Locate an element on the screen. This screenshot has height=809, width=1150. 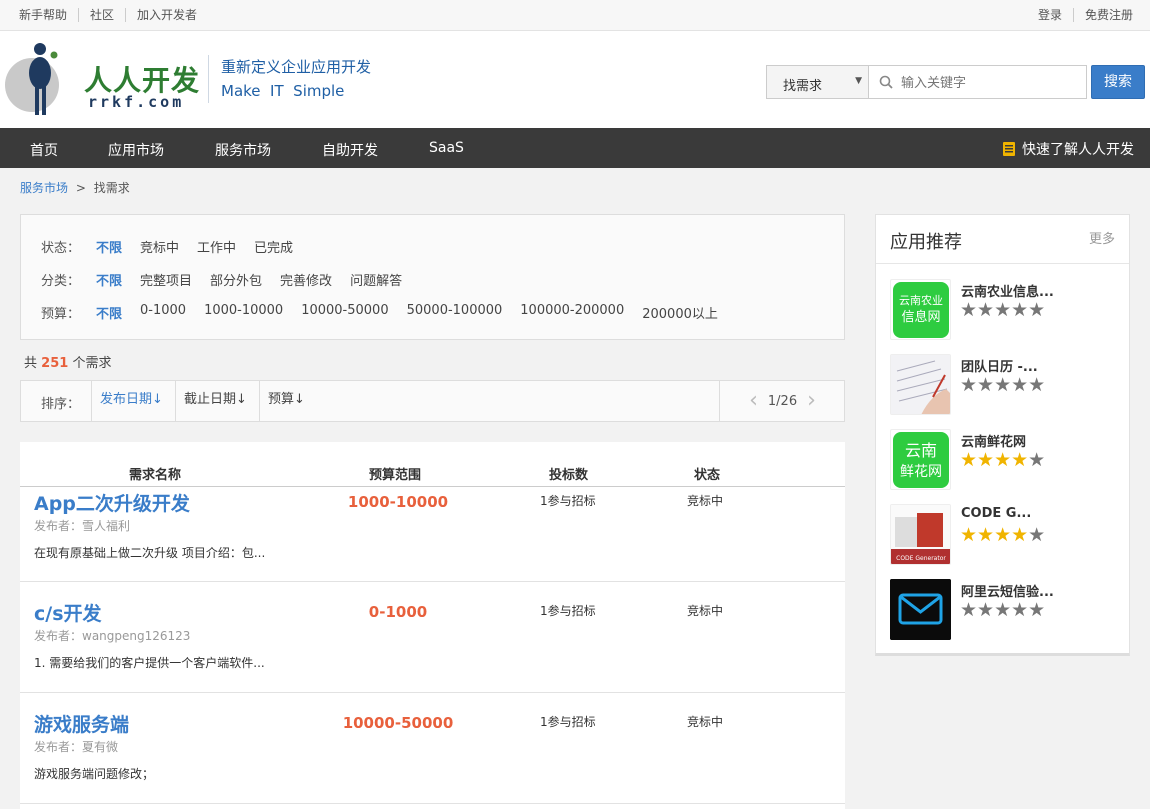
sort-publish-label: 发布日期 is located at coordinates (126, 399).